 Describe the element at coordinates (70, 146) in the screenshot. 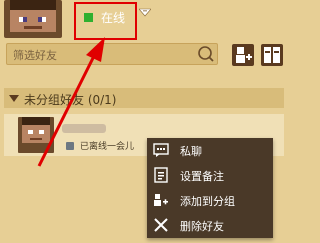

I see `offline-status-icon` at that location.